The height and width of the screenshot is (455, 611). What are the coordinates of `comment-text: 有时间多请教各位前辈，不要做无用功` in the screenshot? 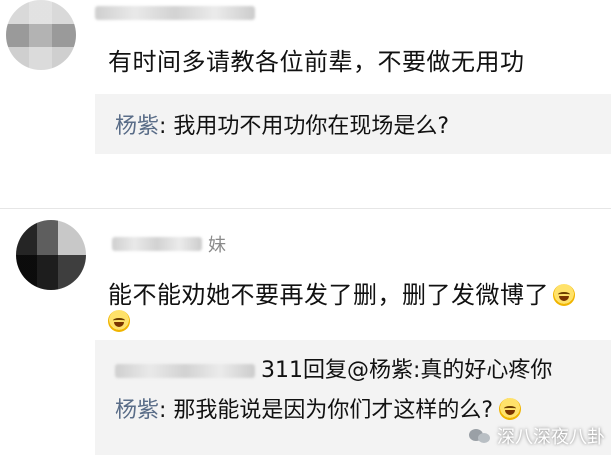 It's located at (316, 62).